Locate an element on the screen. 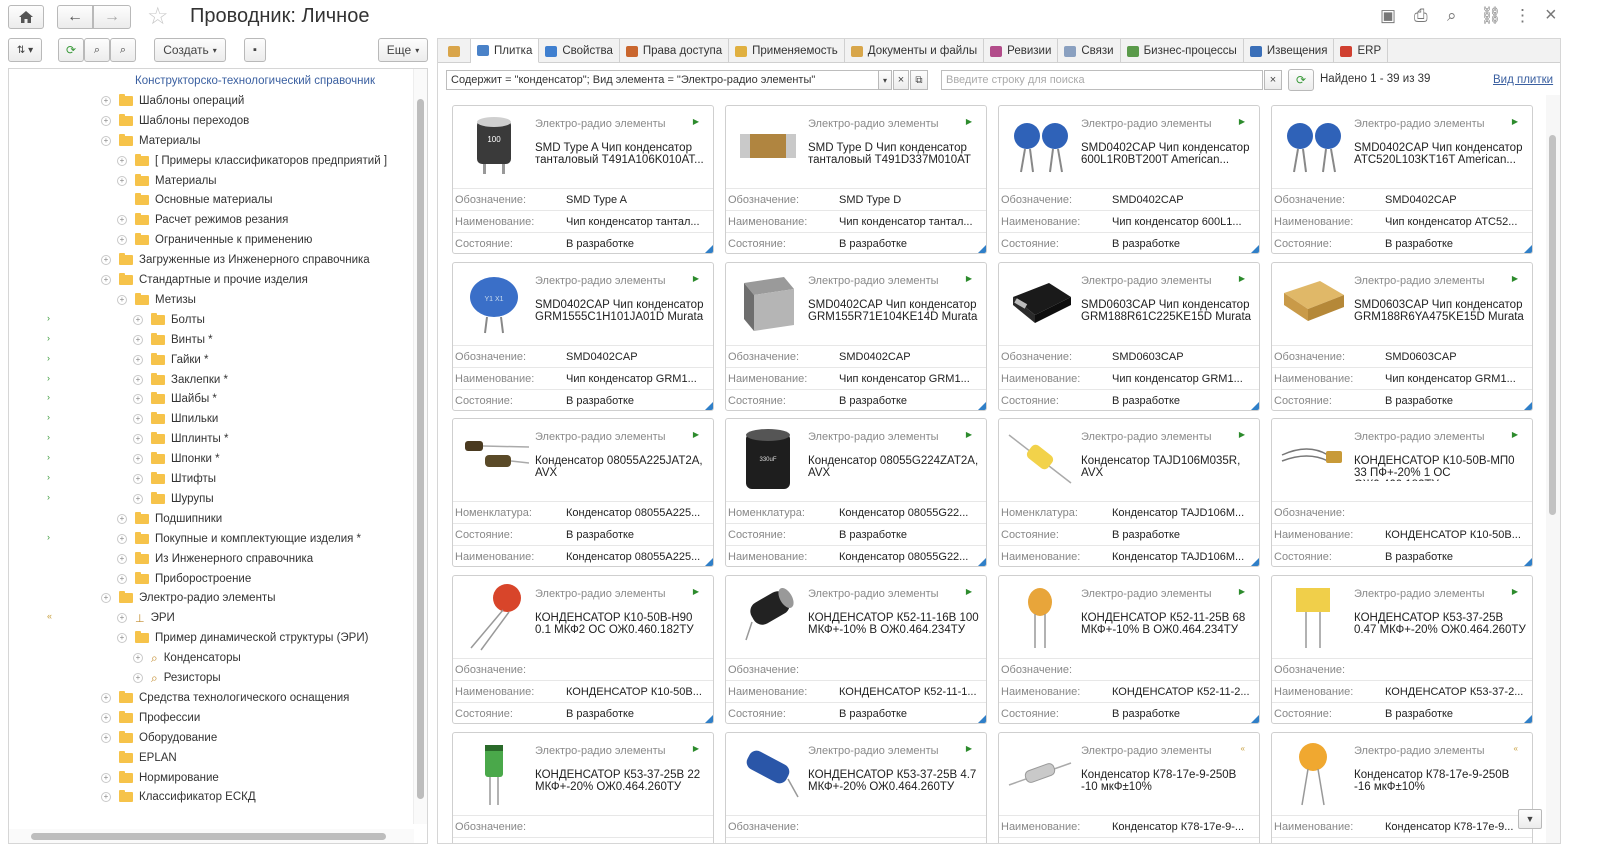 The width and height of the screenshot is (1600, 861). print-icon: ⎙ is located at coordinates (1421, 16).